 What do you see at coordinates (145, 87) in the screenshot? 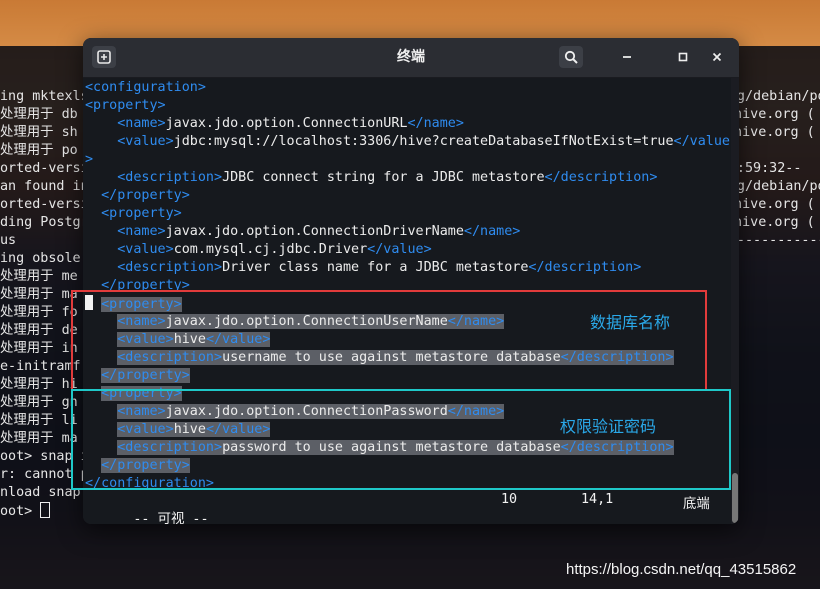
I see `xml-open-tag: <configuration>` at bounding box center [145, 87].